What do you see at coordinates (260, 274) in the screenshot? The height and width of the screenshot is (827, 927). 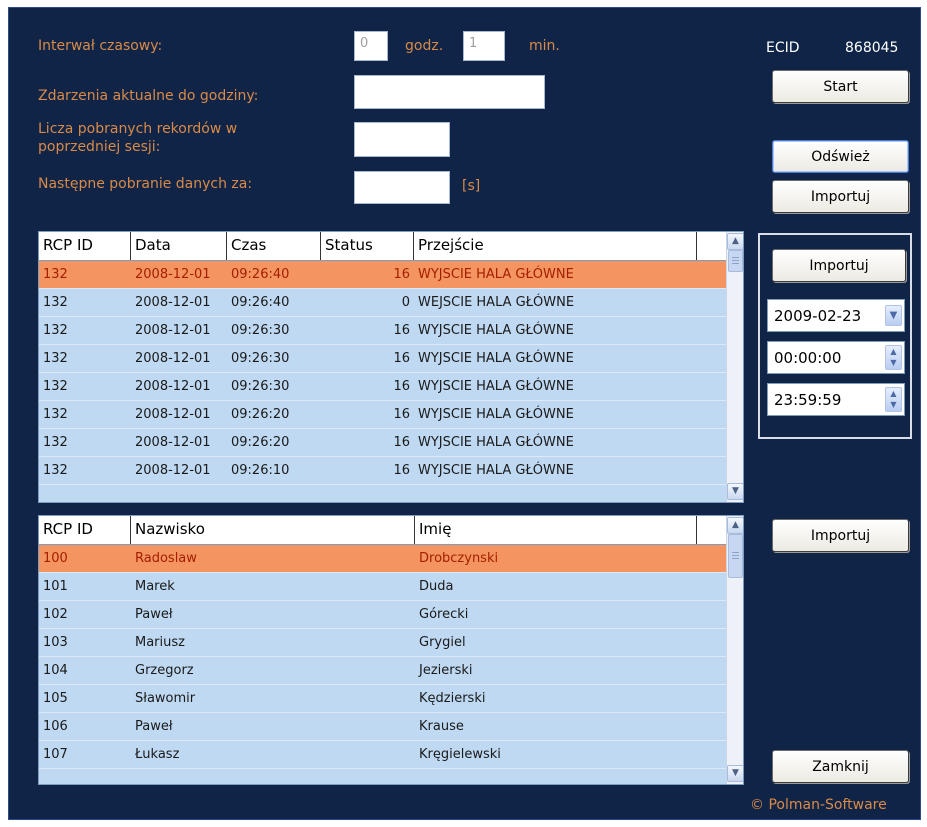 I see `event-cell: 09:26:40` at bounding box center [260, 274].